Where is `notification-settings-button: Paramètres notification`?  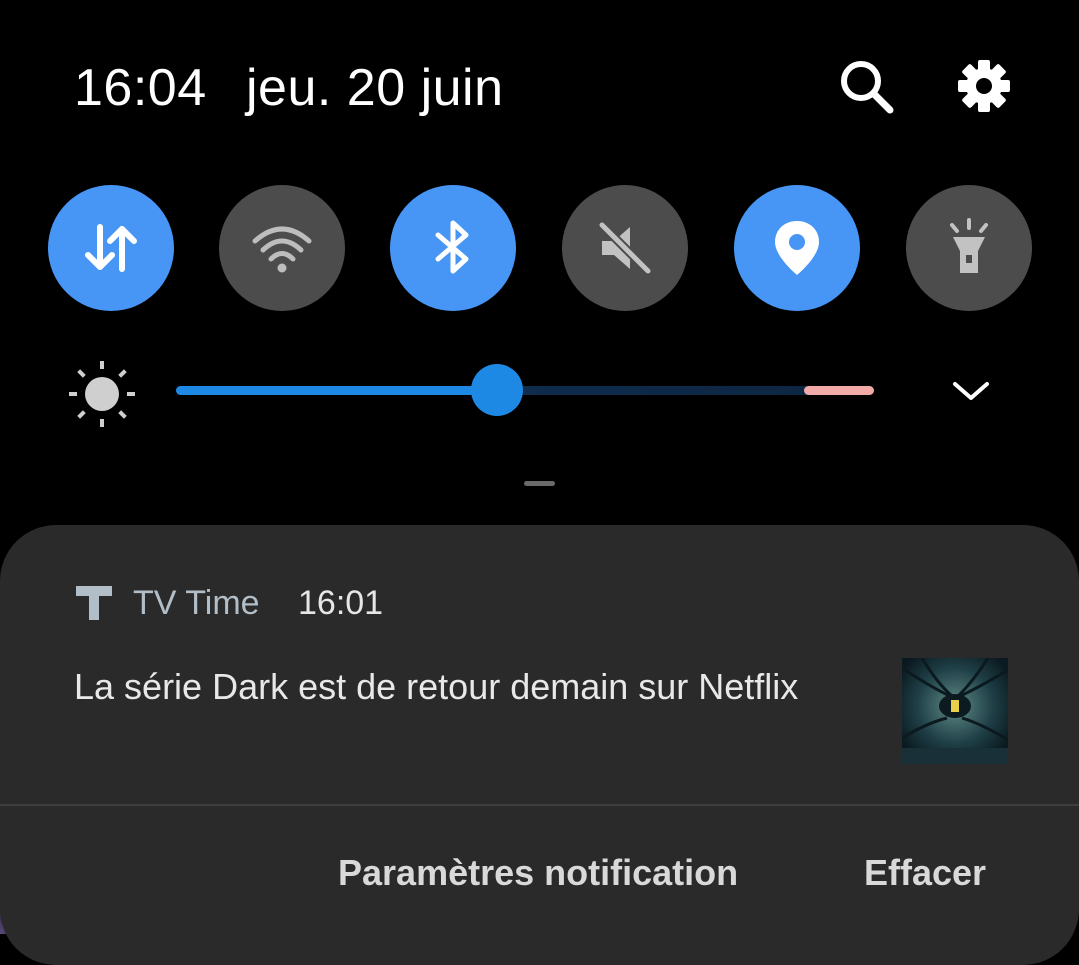 notification-settings-button: Paramètres notification is located at coordinates (538, 873).